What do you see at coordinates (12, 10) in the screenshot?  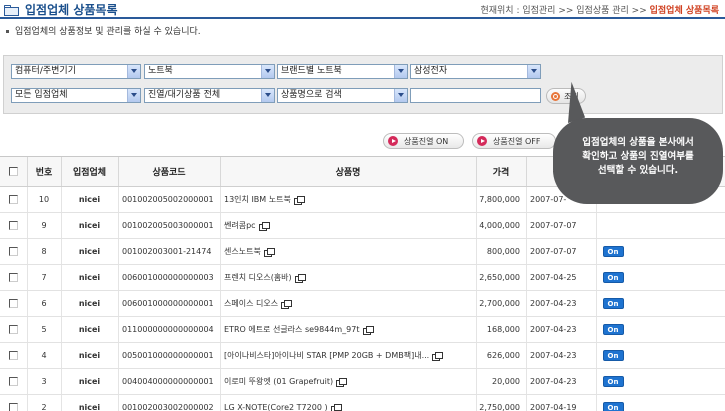 I see `folder-icon` at bounding box center [12, 10].